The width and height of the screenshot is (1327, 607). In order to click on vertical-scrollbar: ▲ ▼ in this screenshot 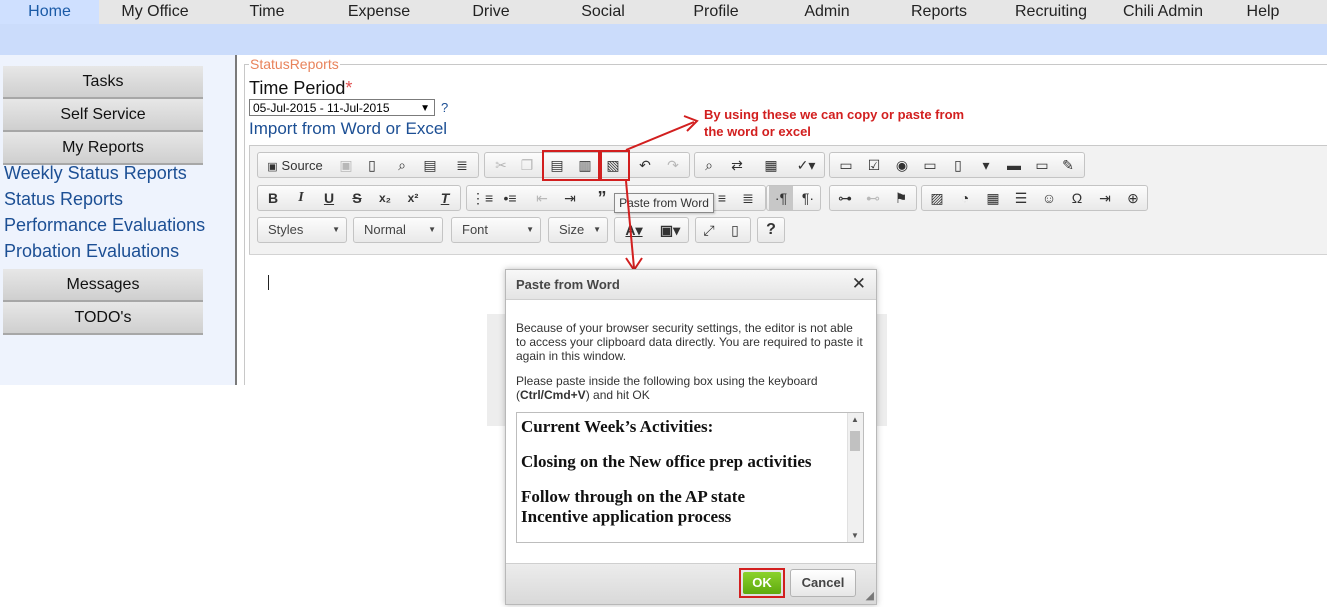, I will do `click(855, 477)`.